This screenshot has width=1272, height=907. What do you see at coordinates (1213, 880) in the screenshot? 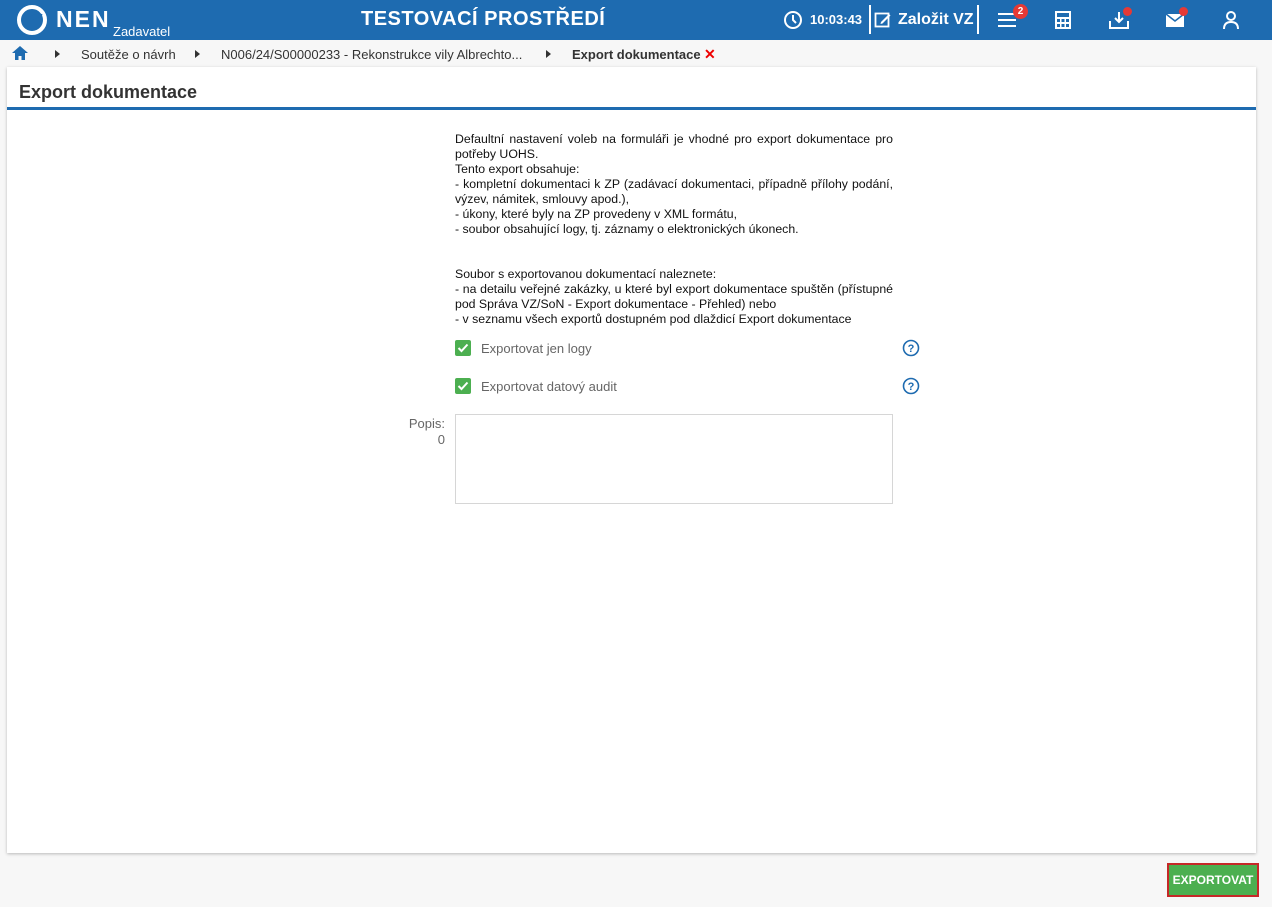
I see `export-button: EXPORTOVAT` at bounding box center [1213, 880].